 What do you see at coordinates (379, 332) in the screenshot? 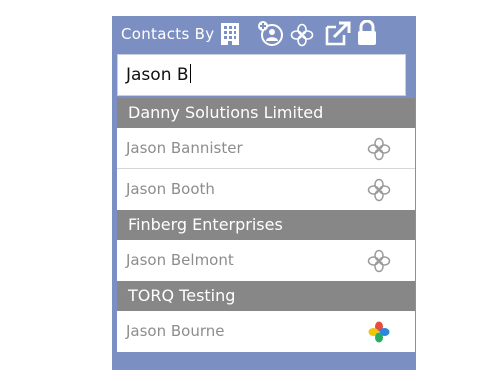
I see `clover-color-icon` at bounding box center [379, 332].